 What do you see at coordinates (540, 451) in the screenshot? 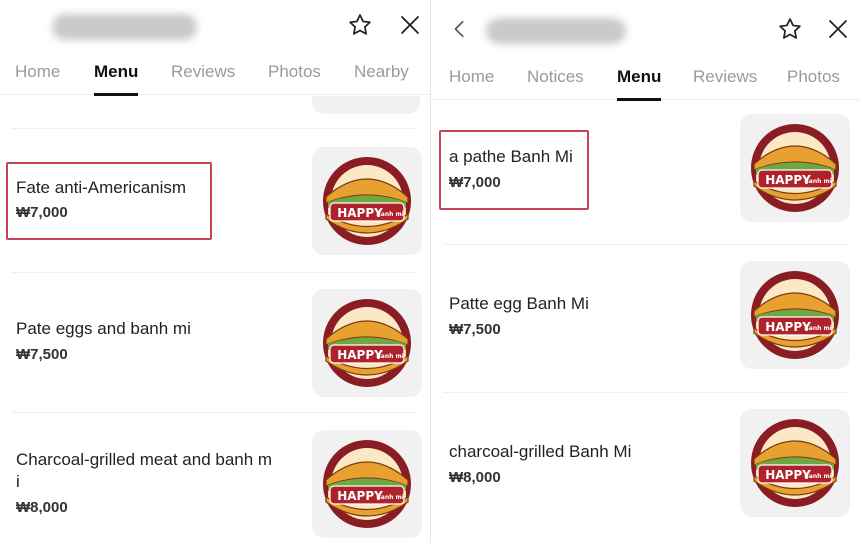
I see `menu-item-name: charcoal-grilled Banh Mi` at bounding box center [540, 451].